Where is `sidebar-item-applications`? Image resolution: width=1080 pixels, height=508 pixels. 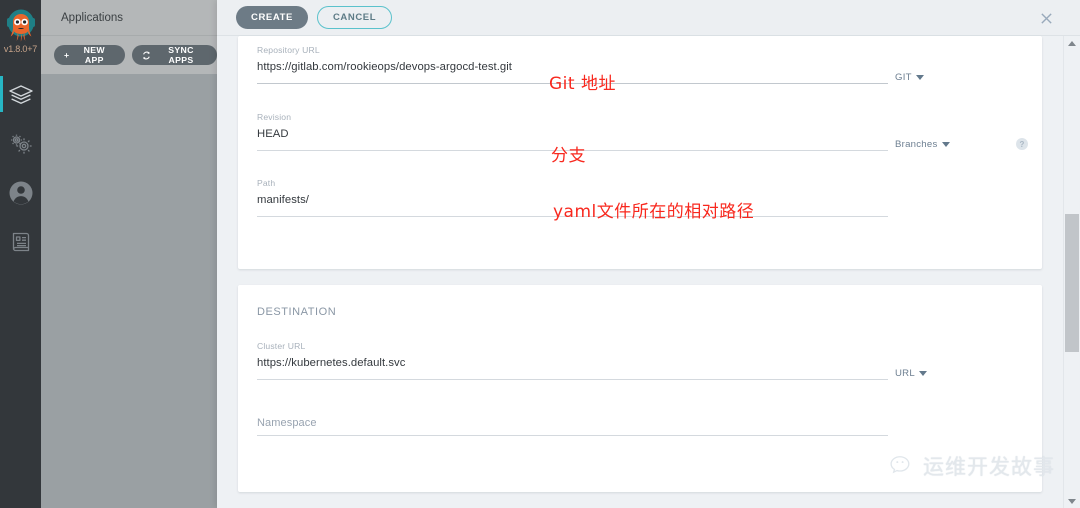
sidebar-item-applications is located at coordinates (20, 94).